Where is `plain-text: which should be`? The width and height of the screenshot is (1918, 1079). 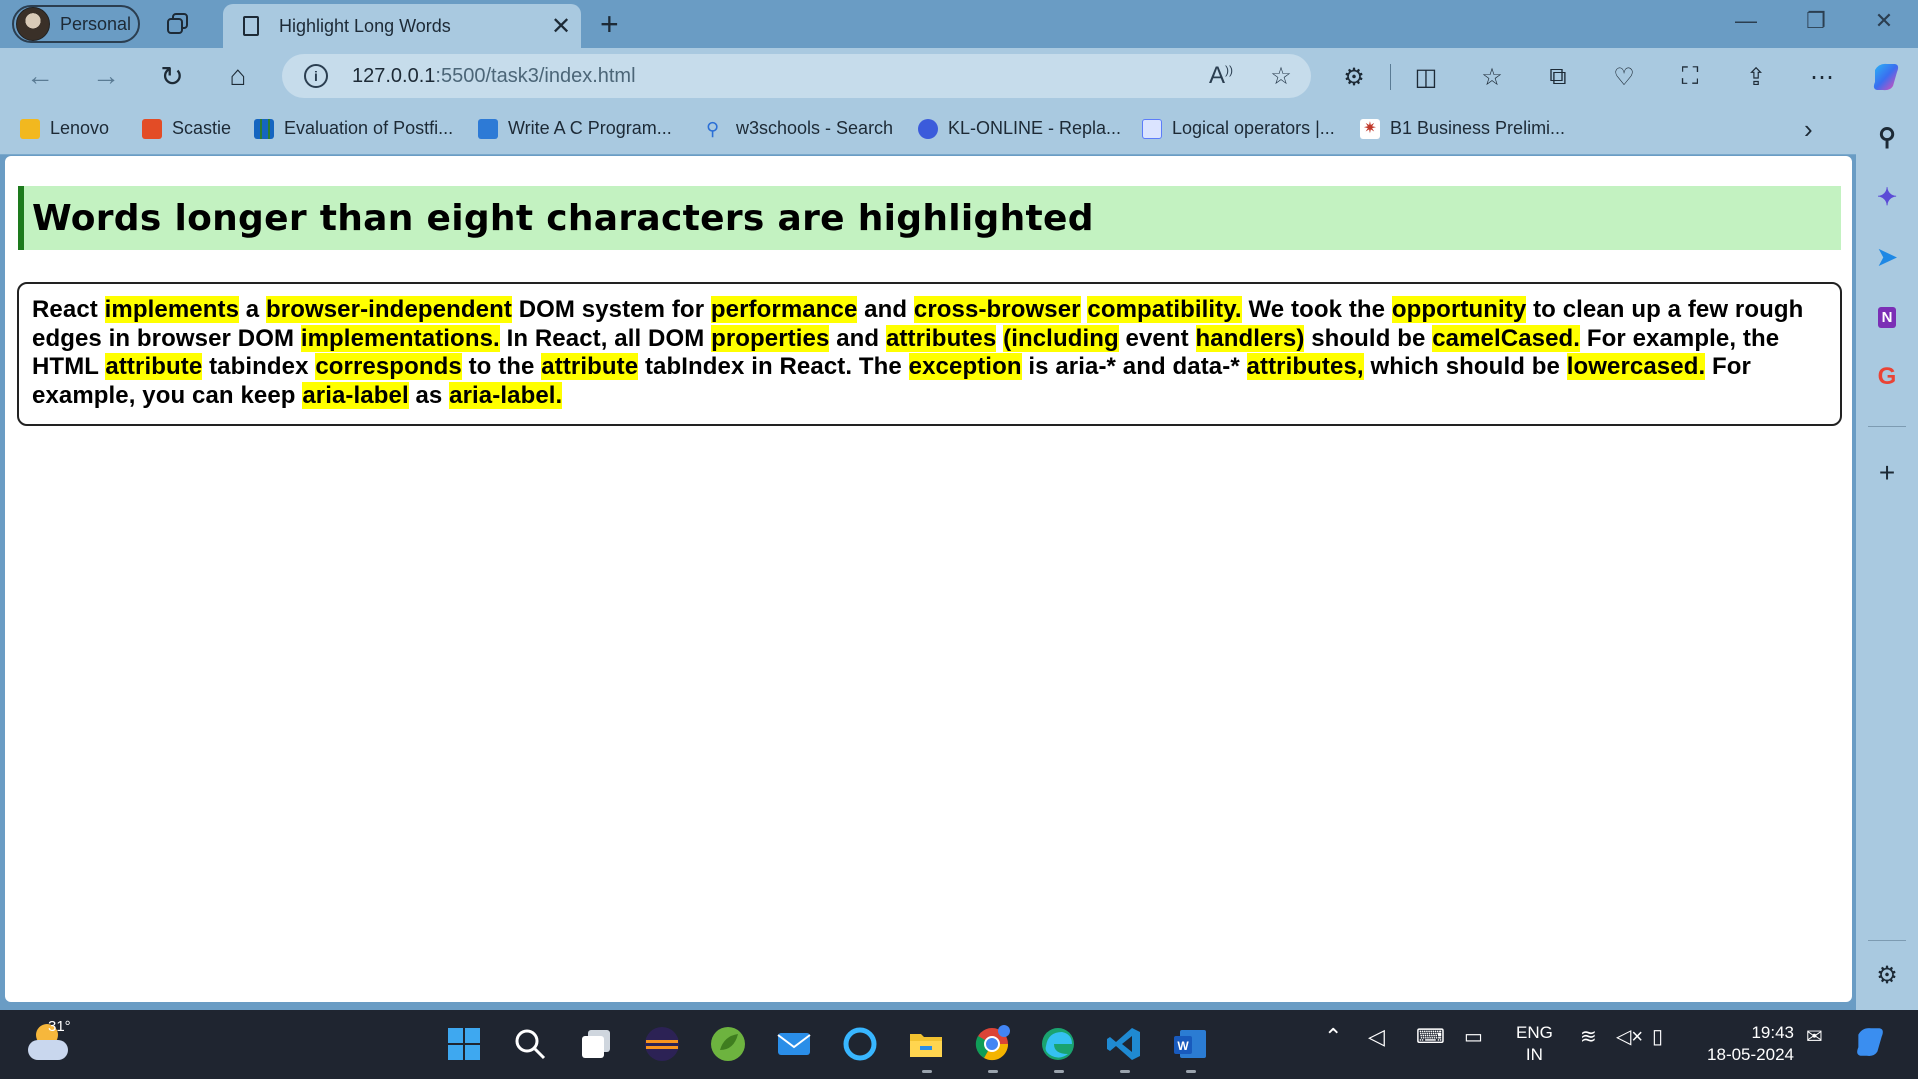
plain-text: which should be is located at coordinates (1465, 366).